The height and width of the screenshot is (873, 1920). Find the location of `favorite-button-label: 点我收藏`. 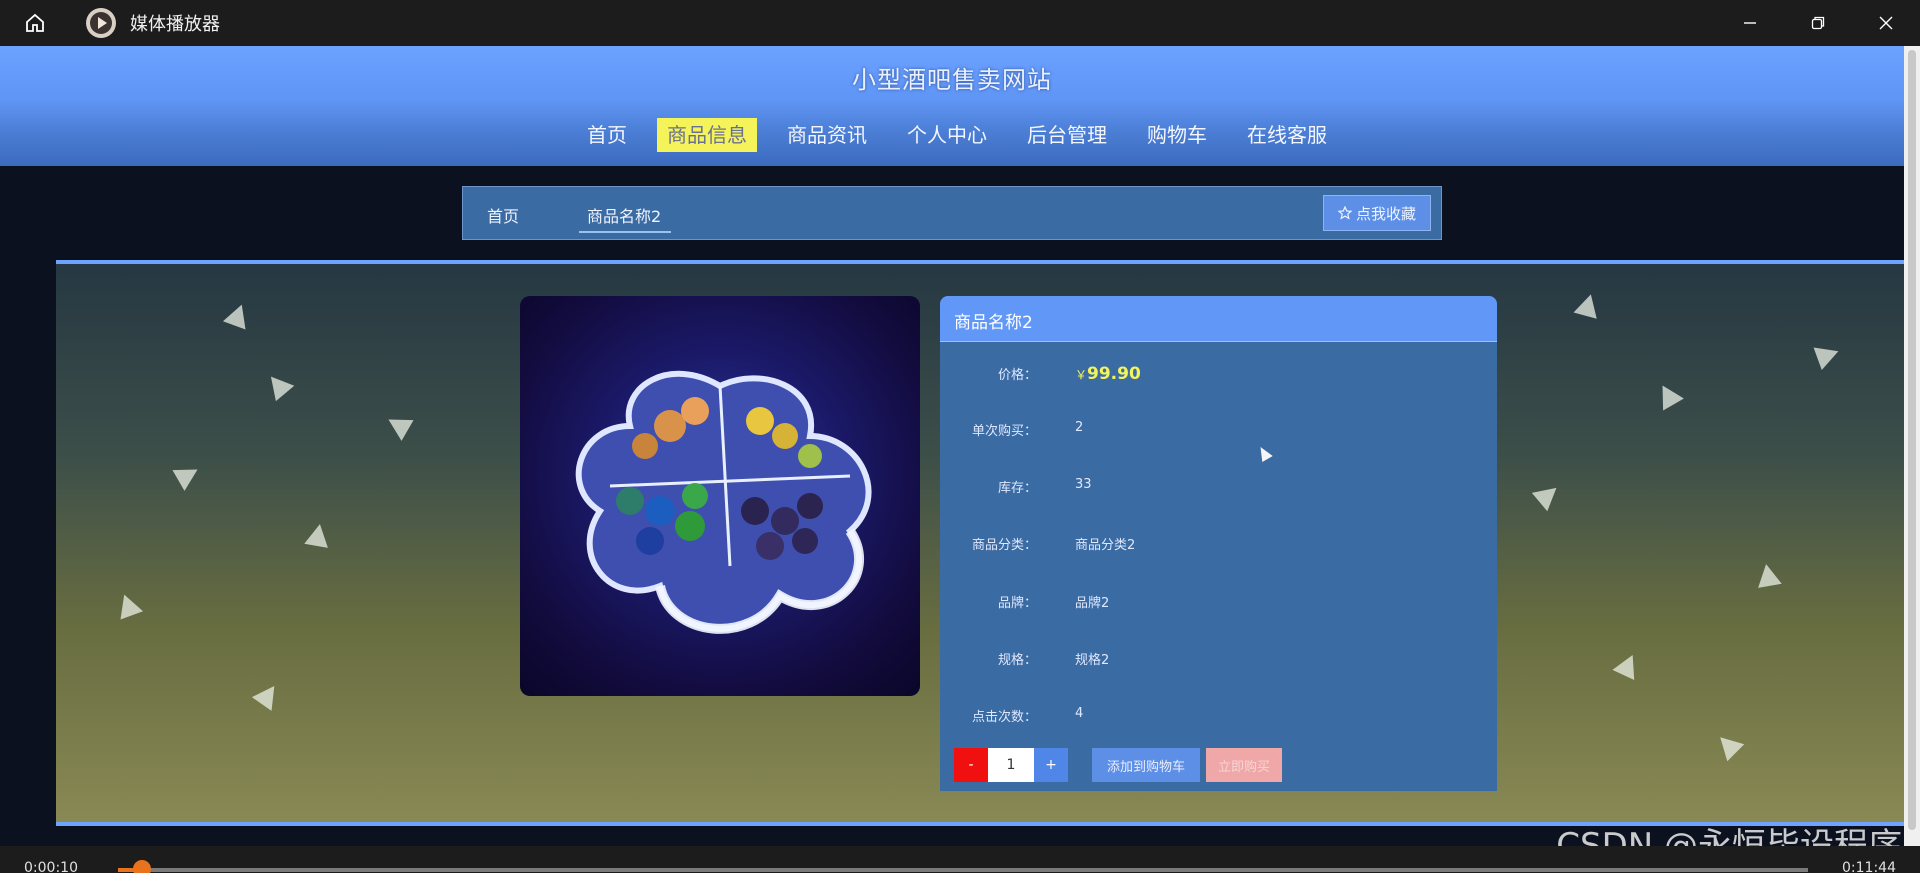

favorite-button-label: 点我收藏 is located at coordinates (1385, 213).